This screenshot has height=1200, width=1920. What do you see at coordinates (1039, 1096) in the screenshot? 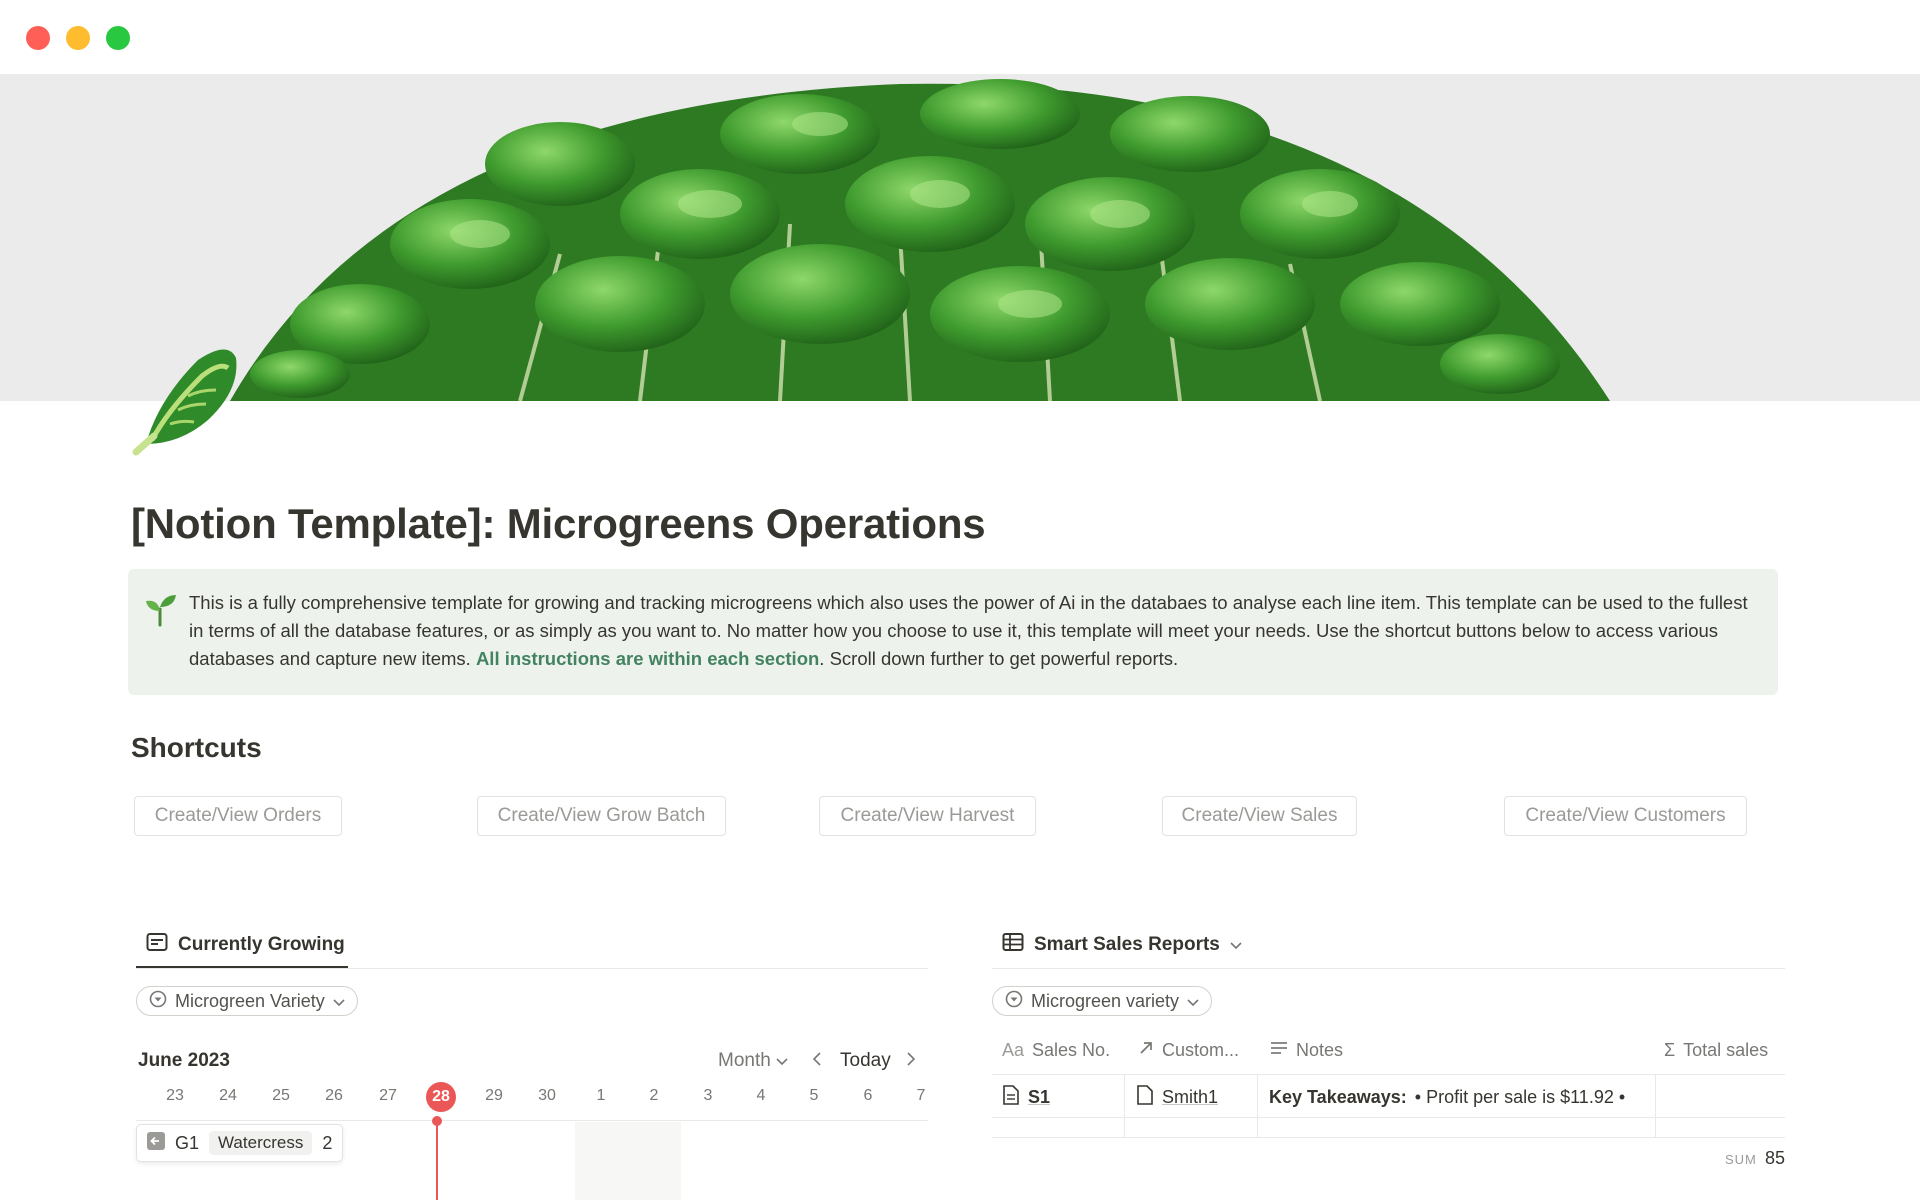
I see `sales-no-value: S1` at bounding box center [1039, 1096].